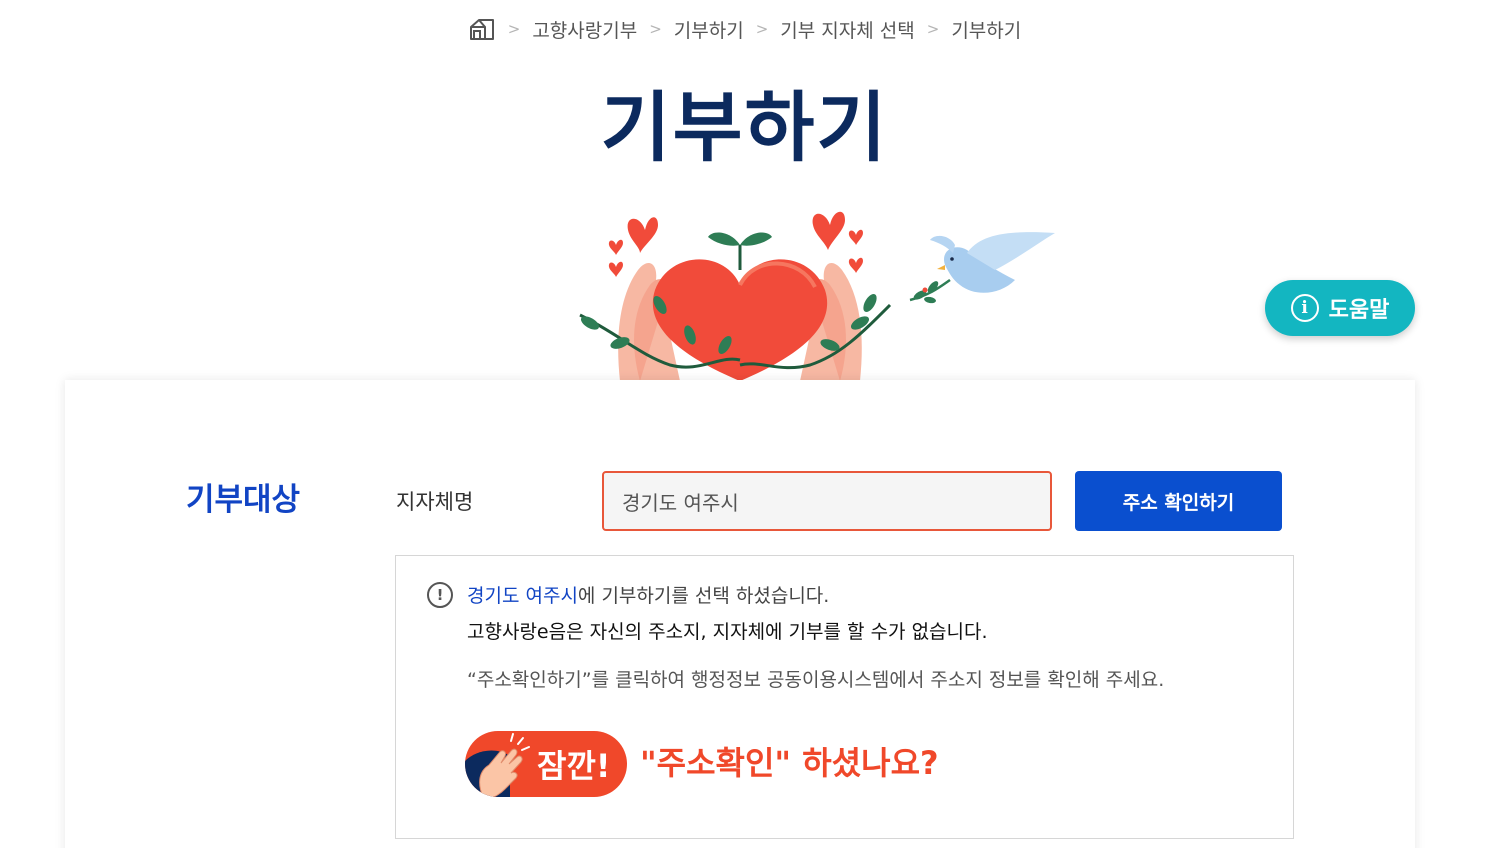  Describe the element at coordinates (703, 596) in the screenshot. I see `notice-line1-text: 에 기부하기를 선택 하셨습니다.` at that location.